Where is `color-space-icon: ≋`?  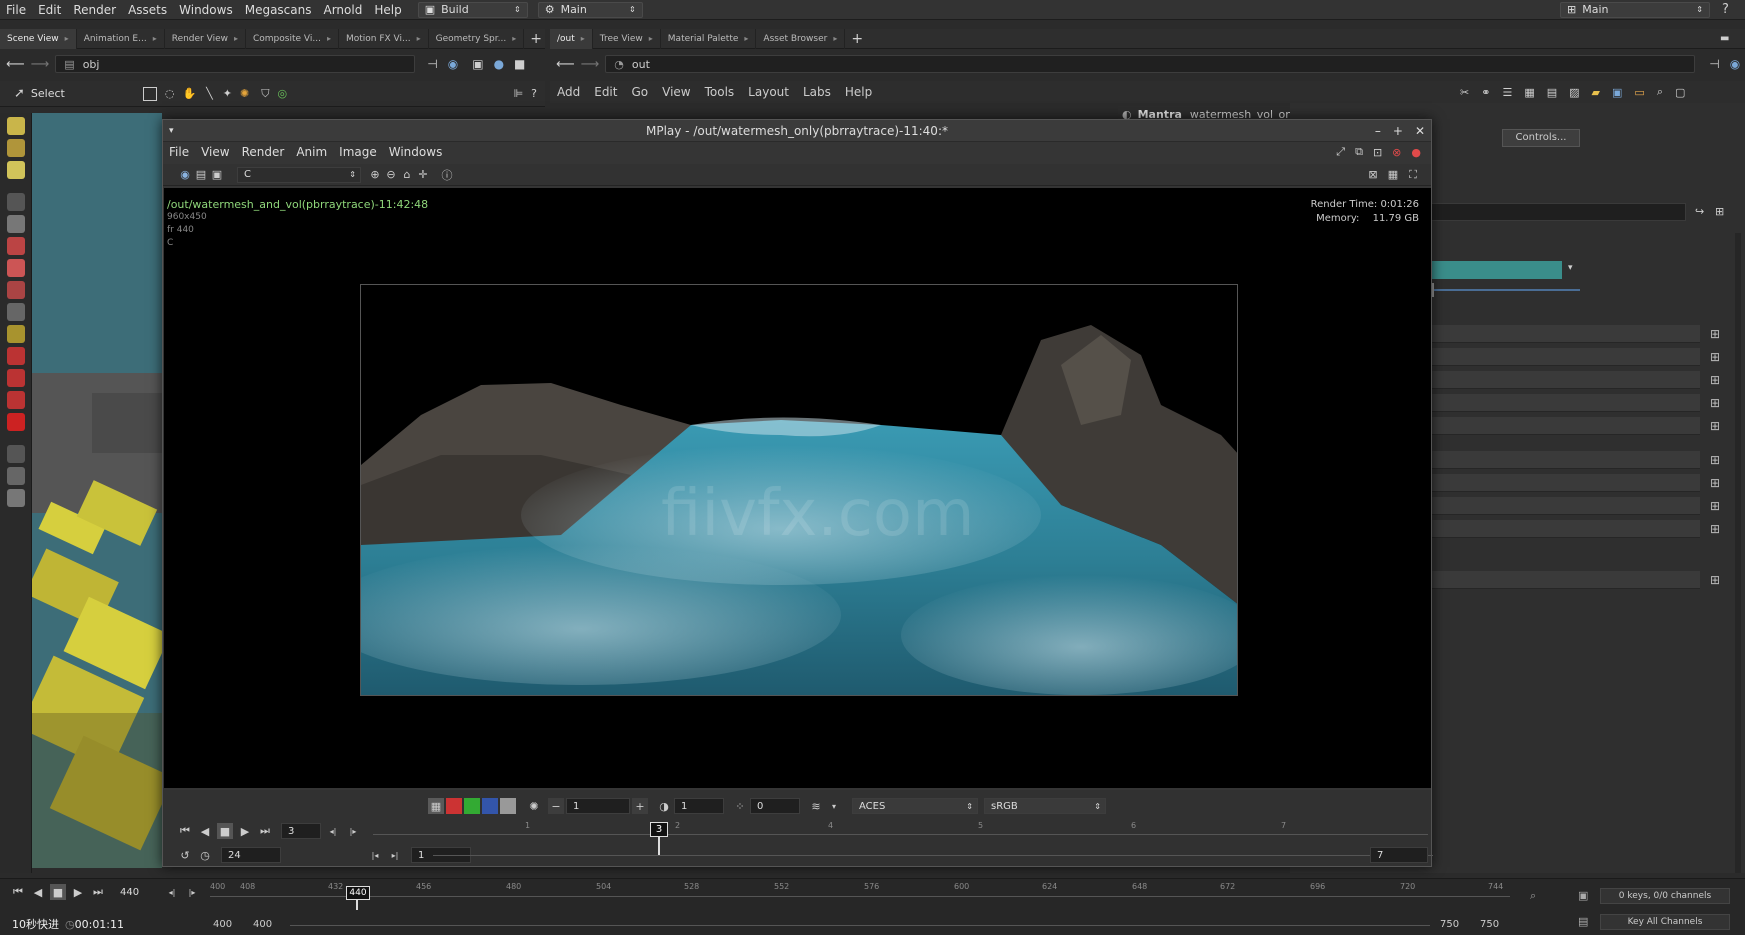 color-space-icon: ≋ is located at coordinates (816, 806).